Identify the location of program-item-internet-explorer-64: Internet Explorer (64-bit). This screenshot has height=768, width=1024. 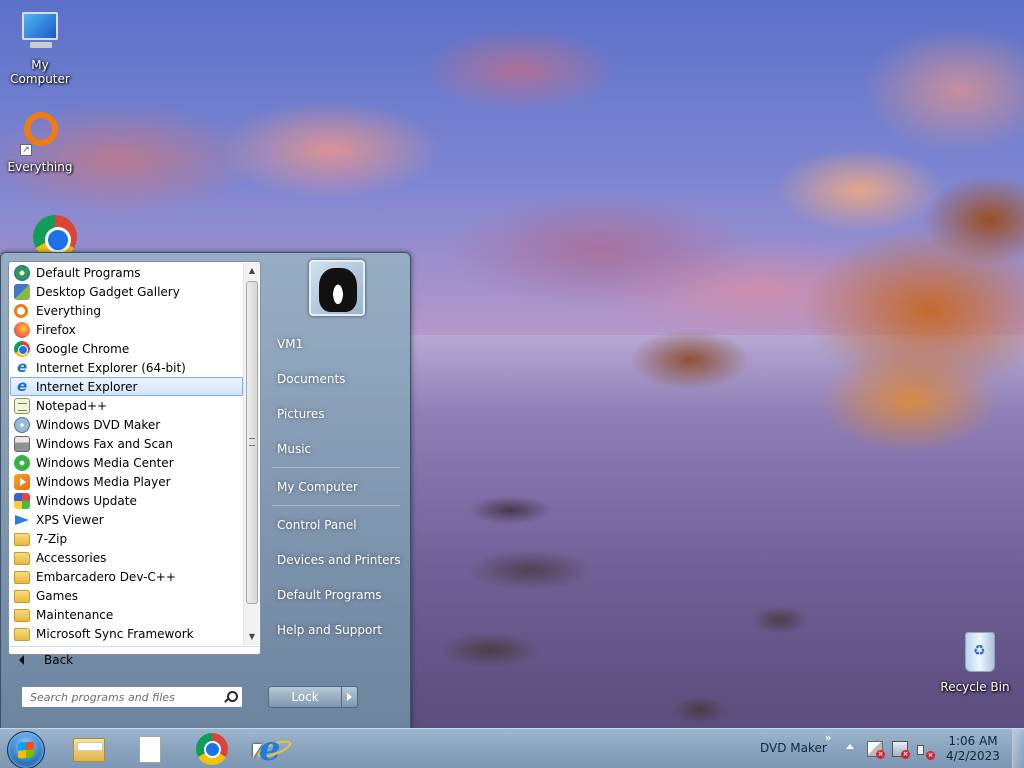
(126, 367).